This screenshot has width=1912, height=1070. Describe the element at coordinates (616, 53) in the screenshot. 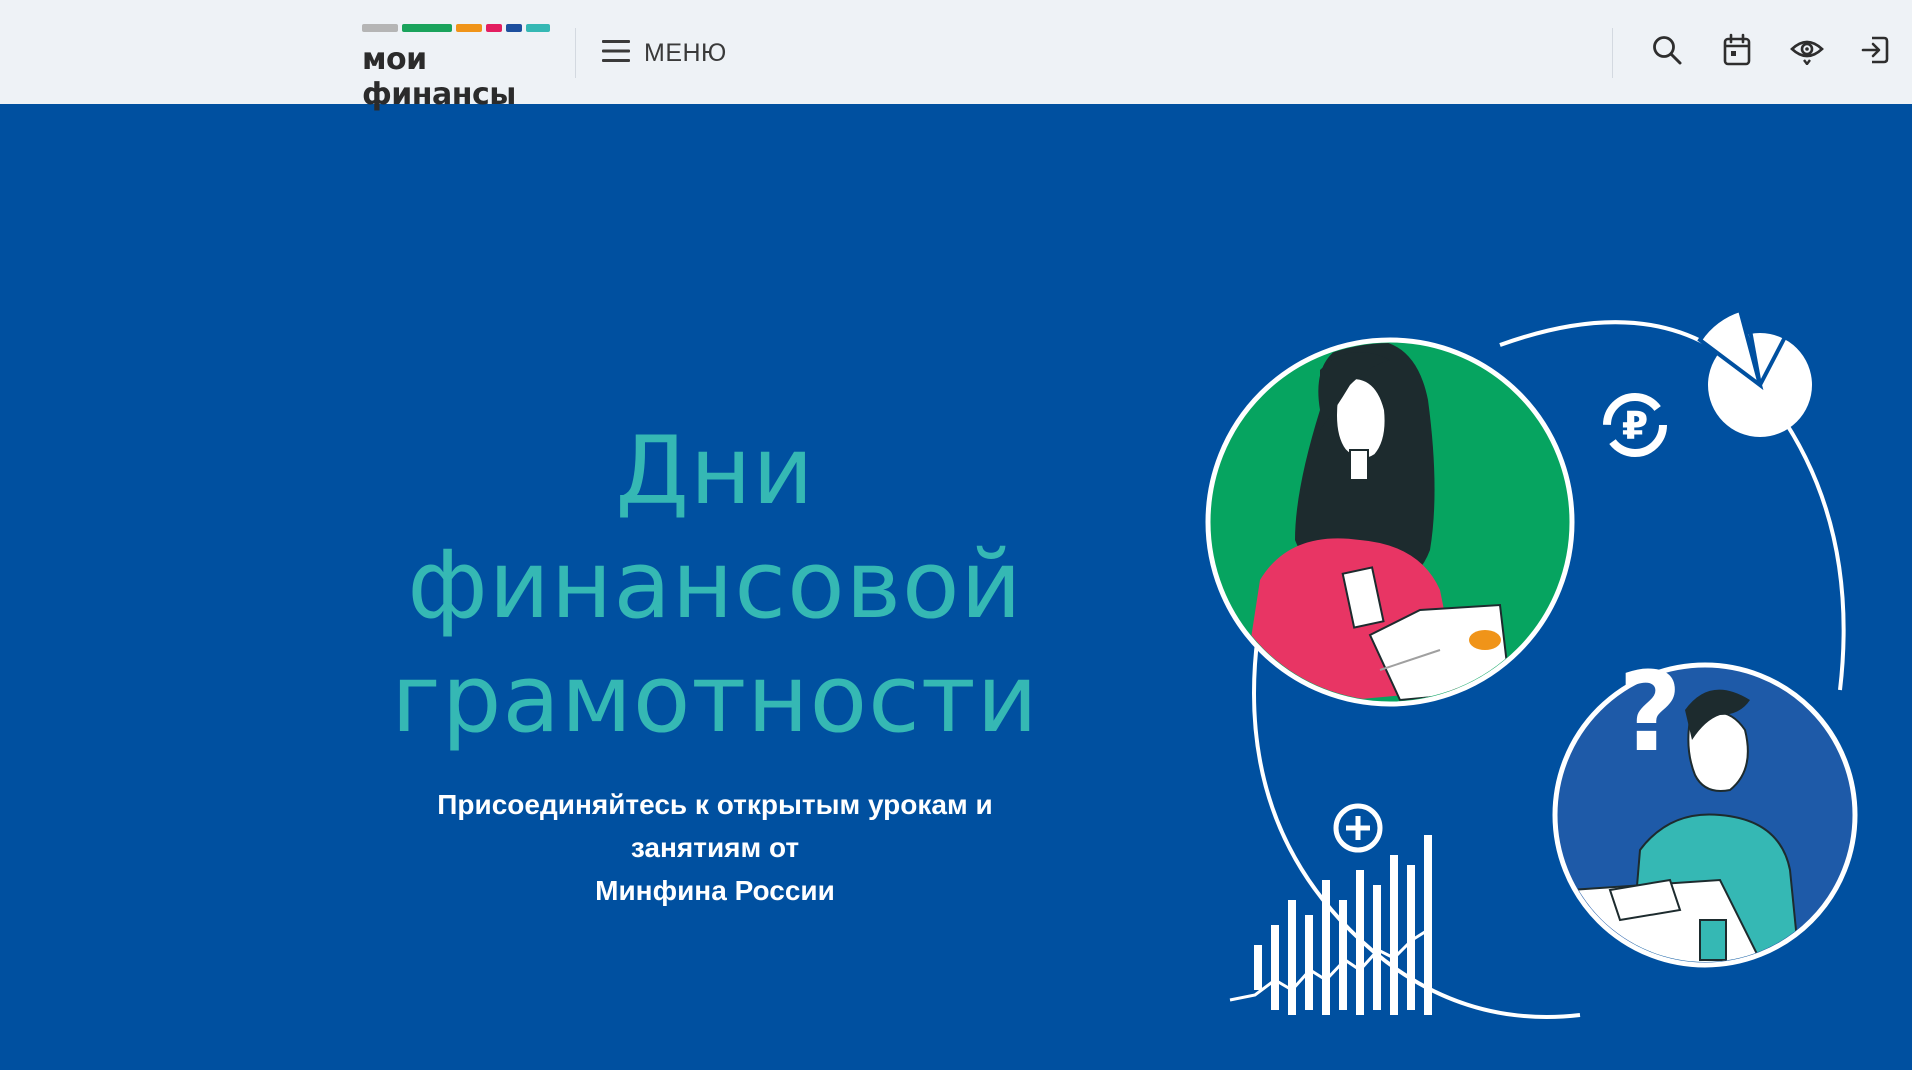

I see `hamburger-icon` at that location.